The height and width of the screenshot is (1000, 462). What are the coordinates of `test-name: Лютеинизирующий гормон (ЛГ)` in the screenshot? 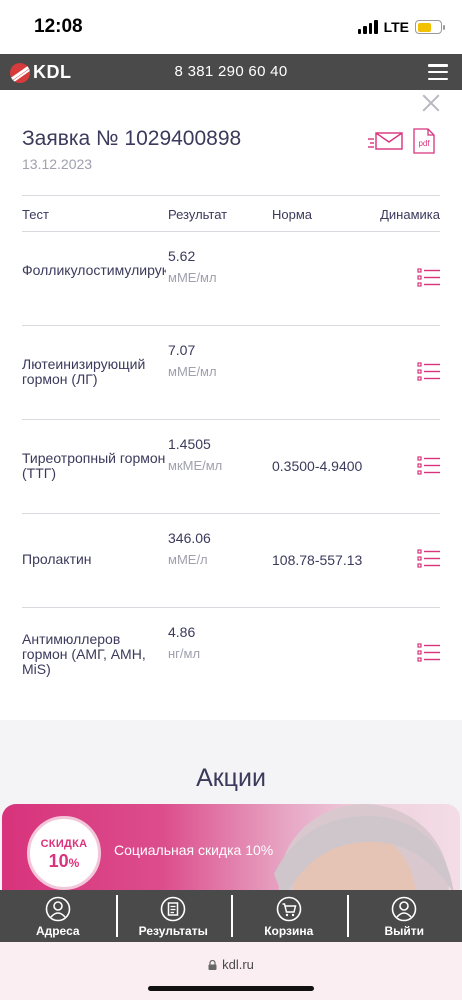 It's located at (84, 372).